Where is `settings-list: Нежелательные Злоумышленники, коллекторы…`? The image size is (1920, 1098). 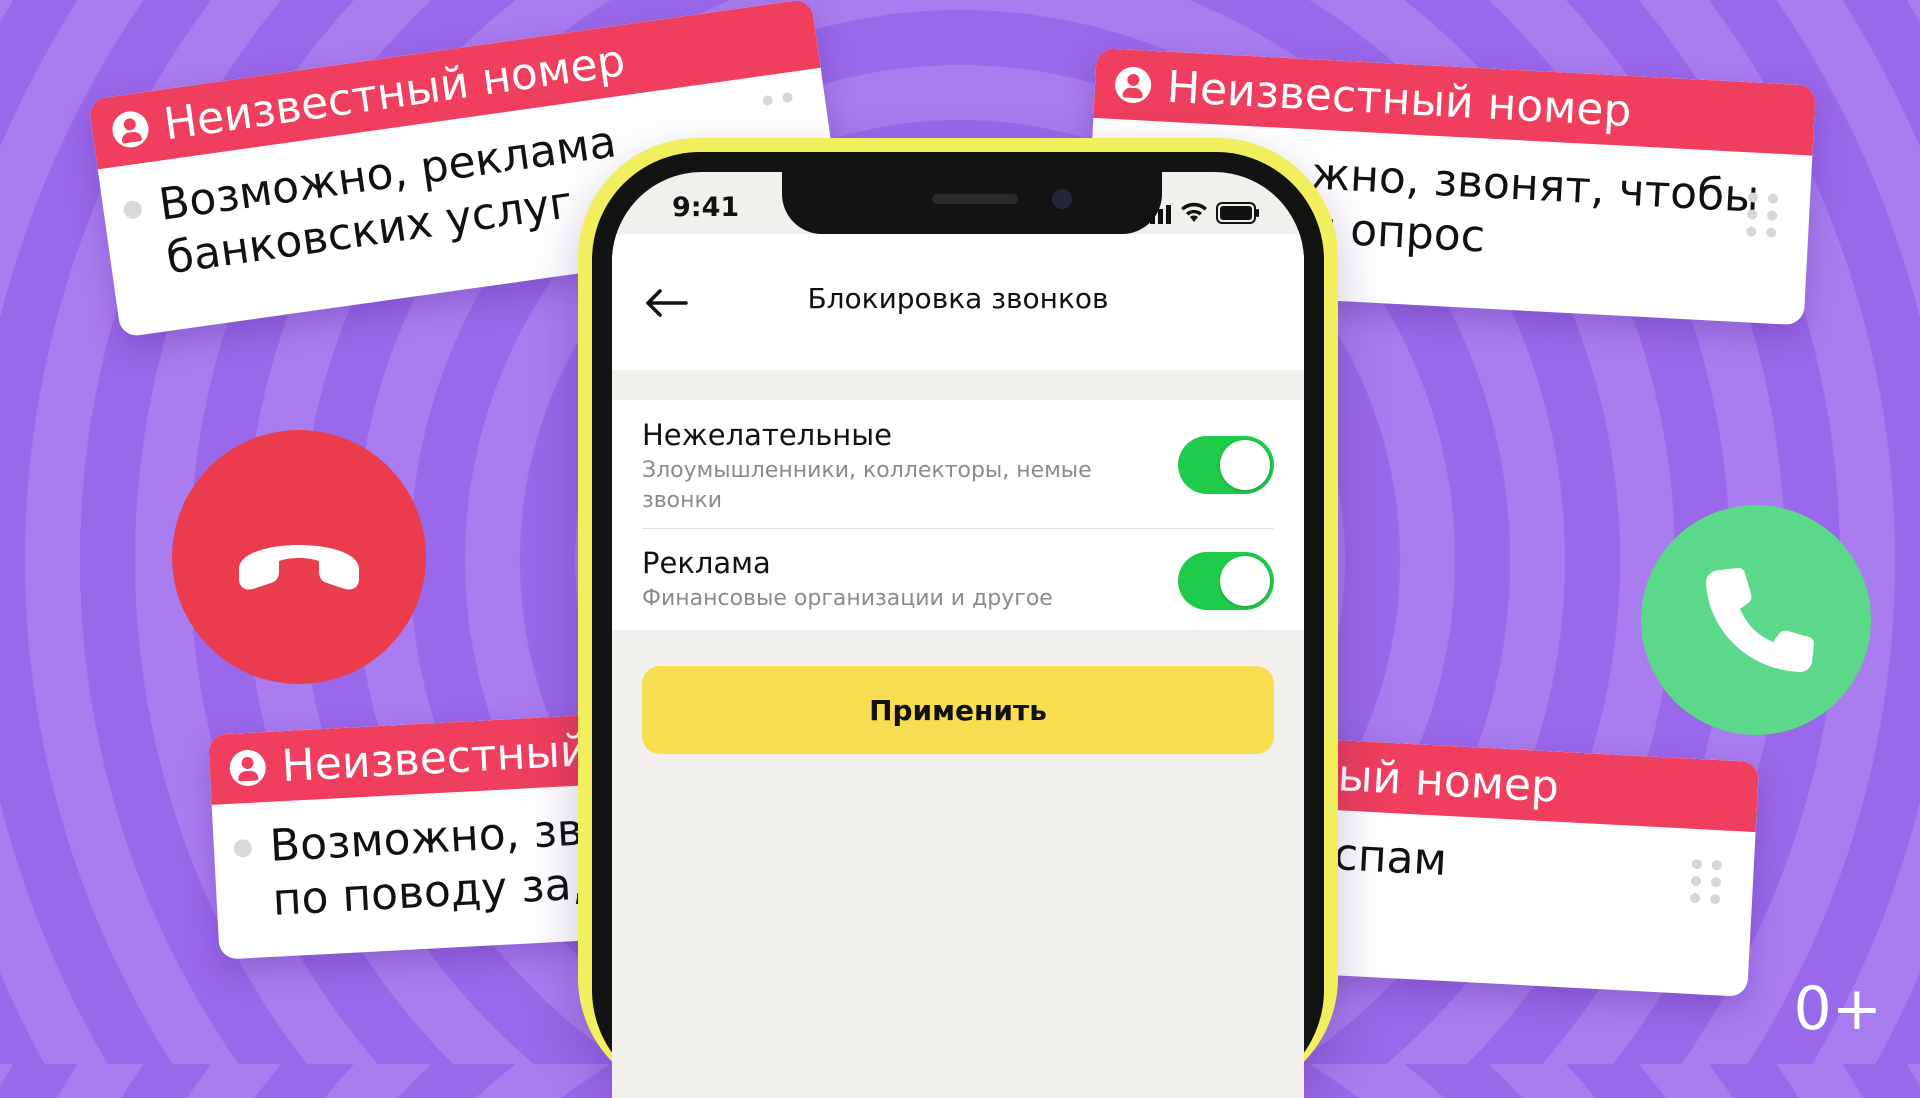
settings-list: Нежелательные Злоумышленники, коллекторы… is located at coordinates (958, 515).